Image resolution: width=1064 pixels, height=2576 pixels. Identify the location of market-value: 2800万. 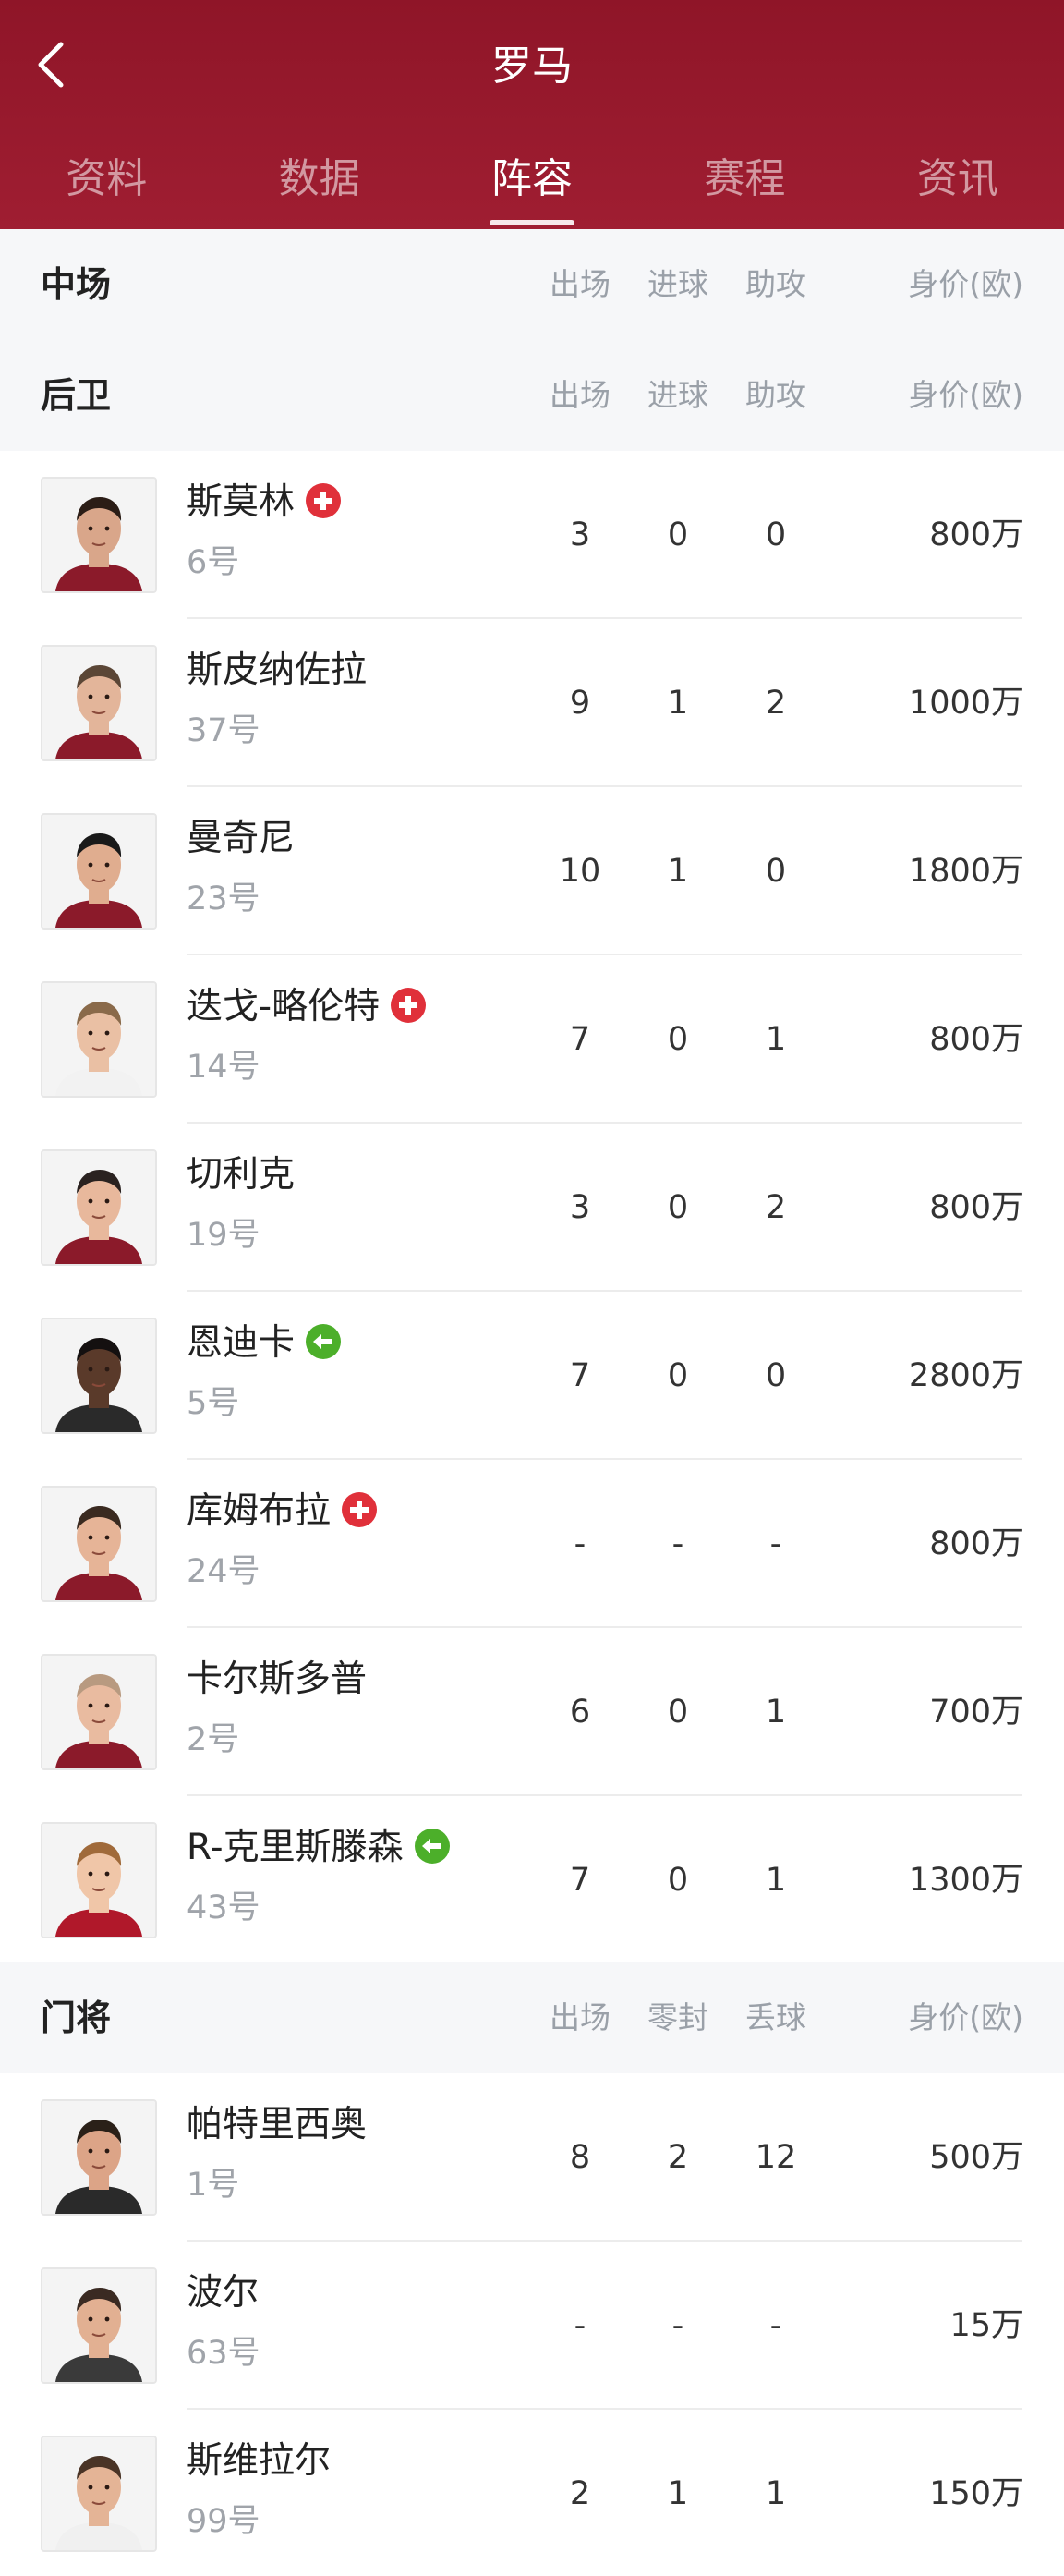
(965, 1375).